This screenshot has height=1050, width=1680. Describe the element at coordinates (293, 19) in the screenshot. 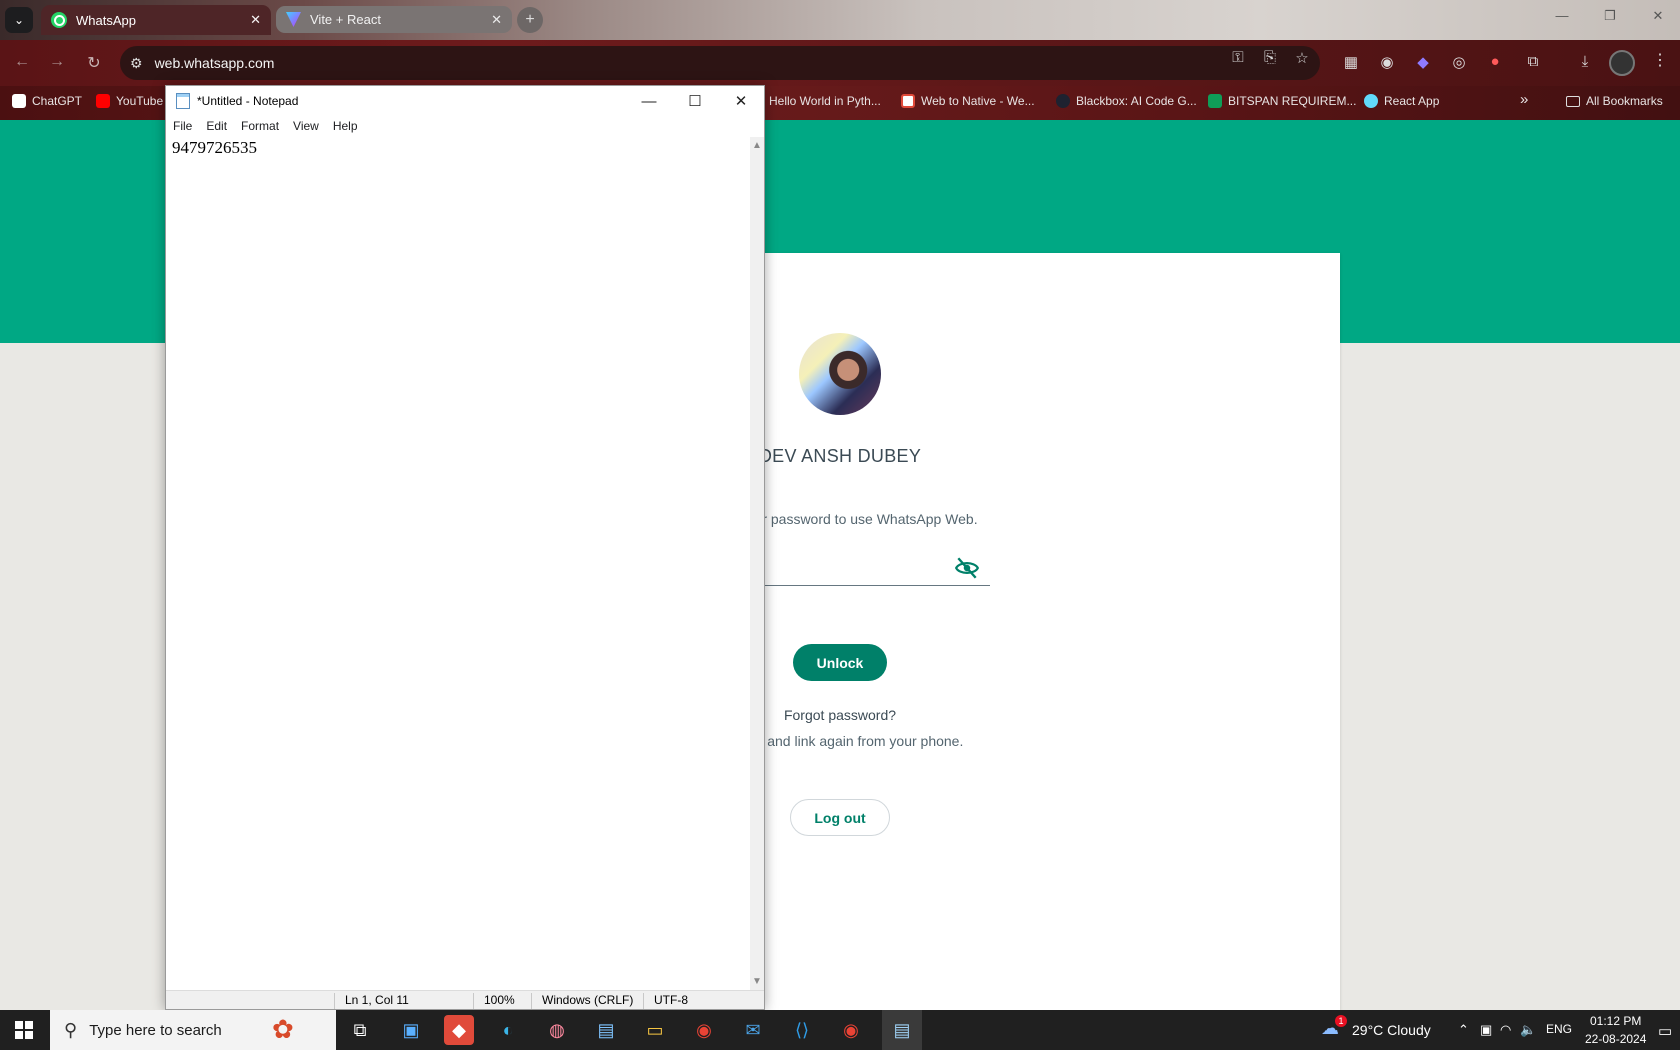

I see `vite-favicon-icon` at that location.